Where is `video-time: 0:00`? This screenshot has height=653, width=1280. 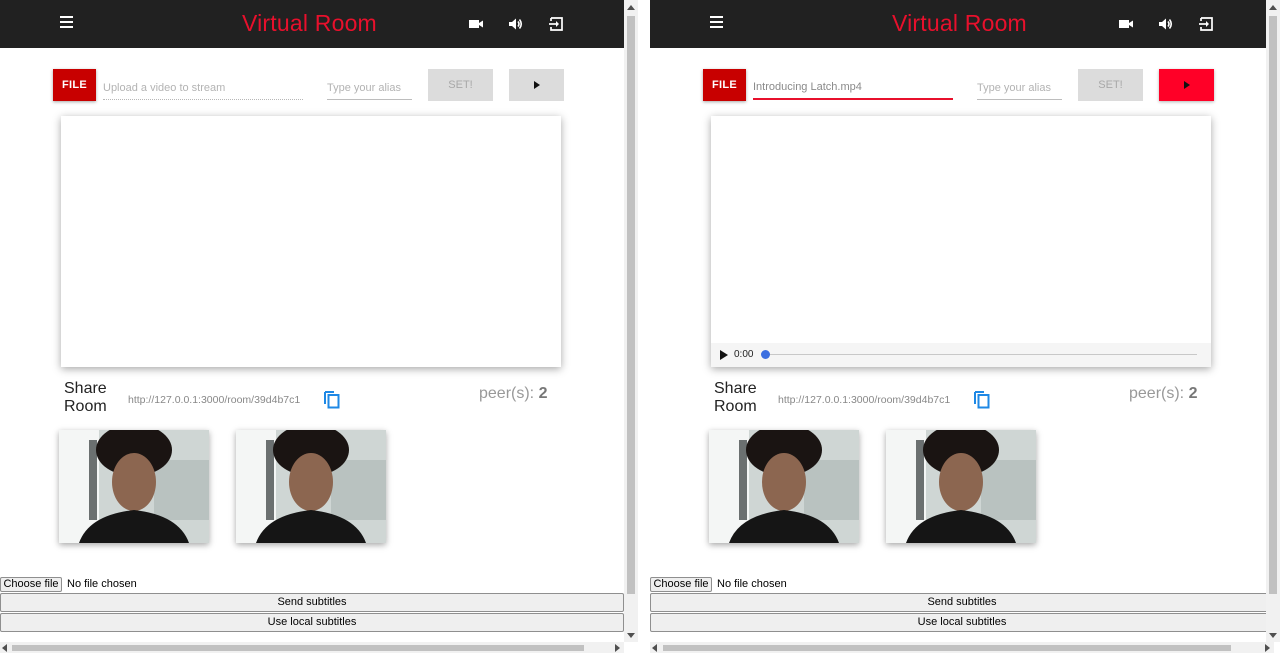 video-time: 0:00 is located at coordinates (744, 354).